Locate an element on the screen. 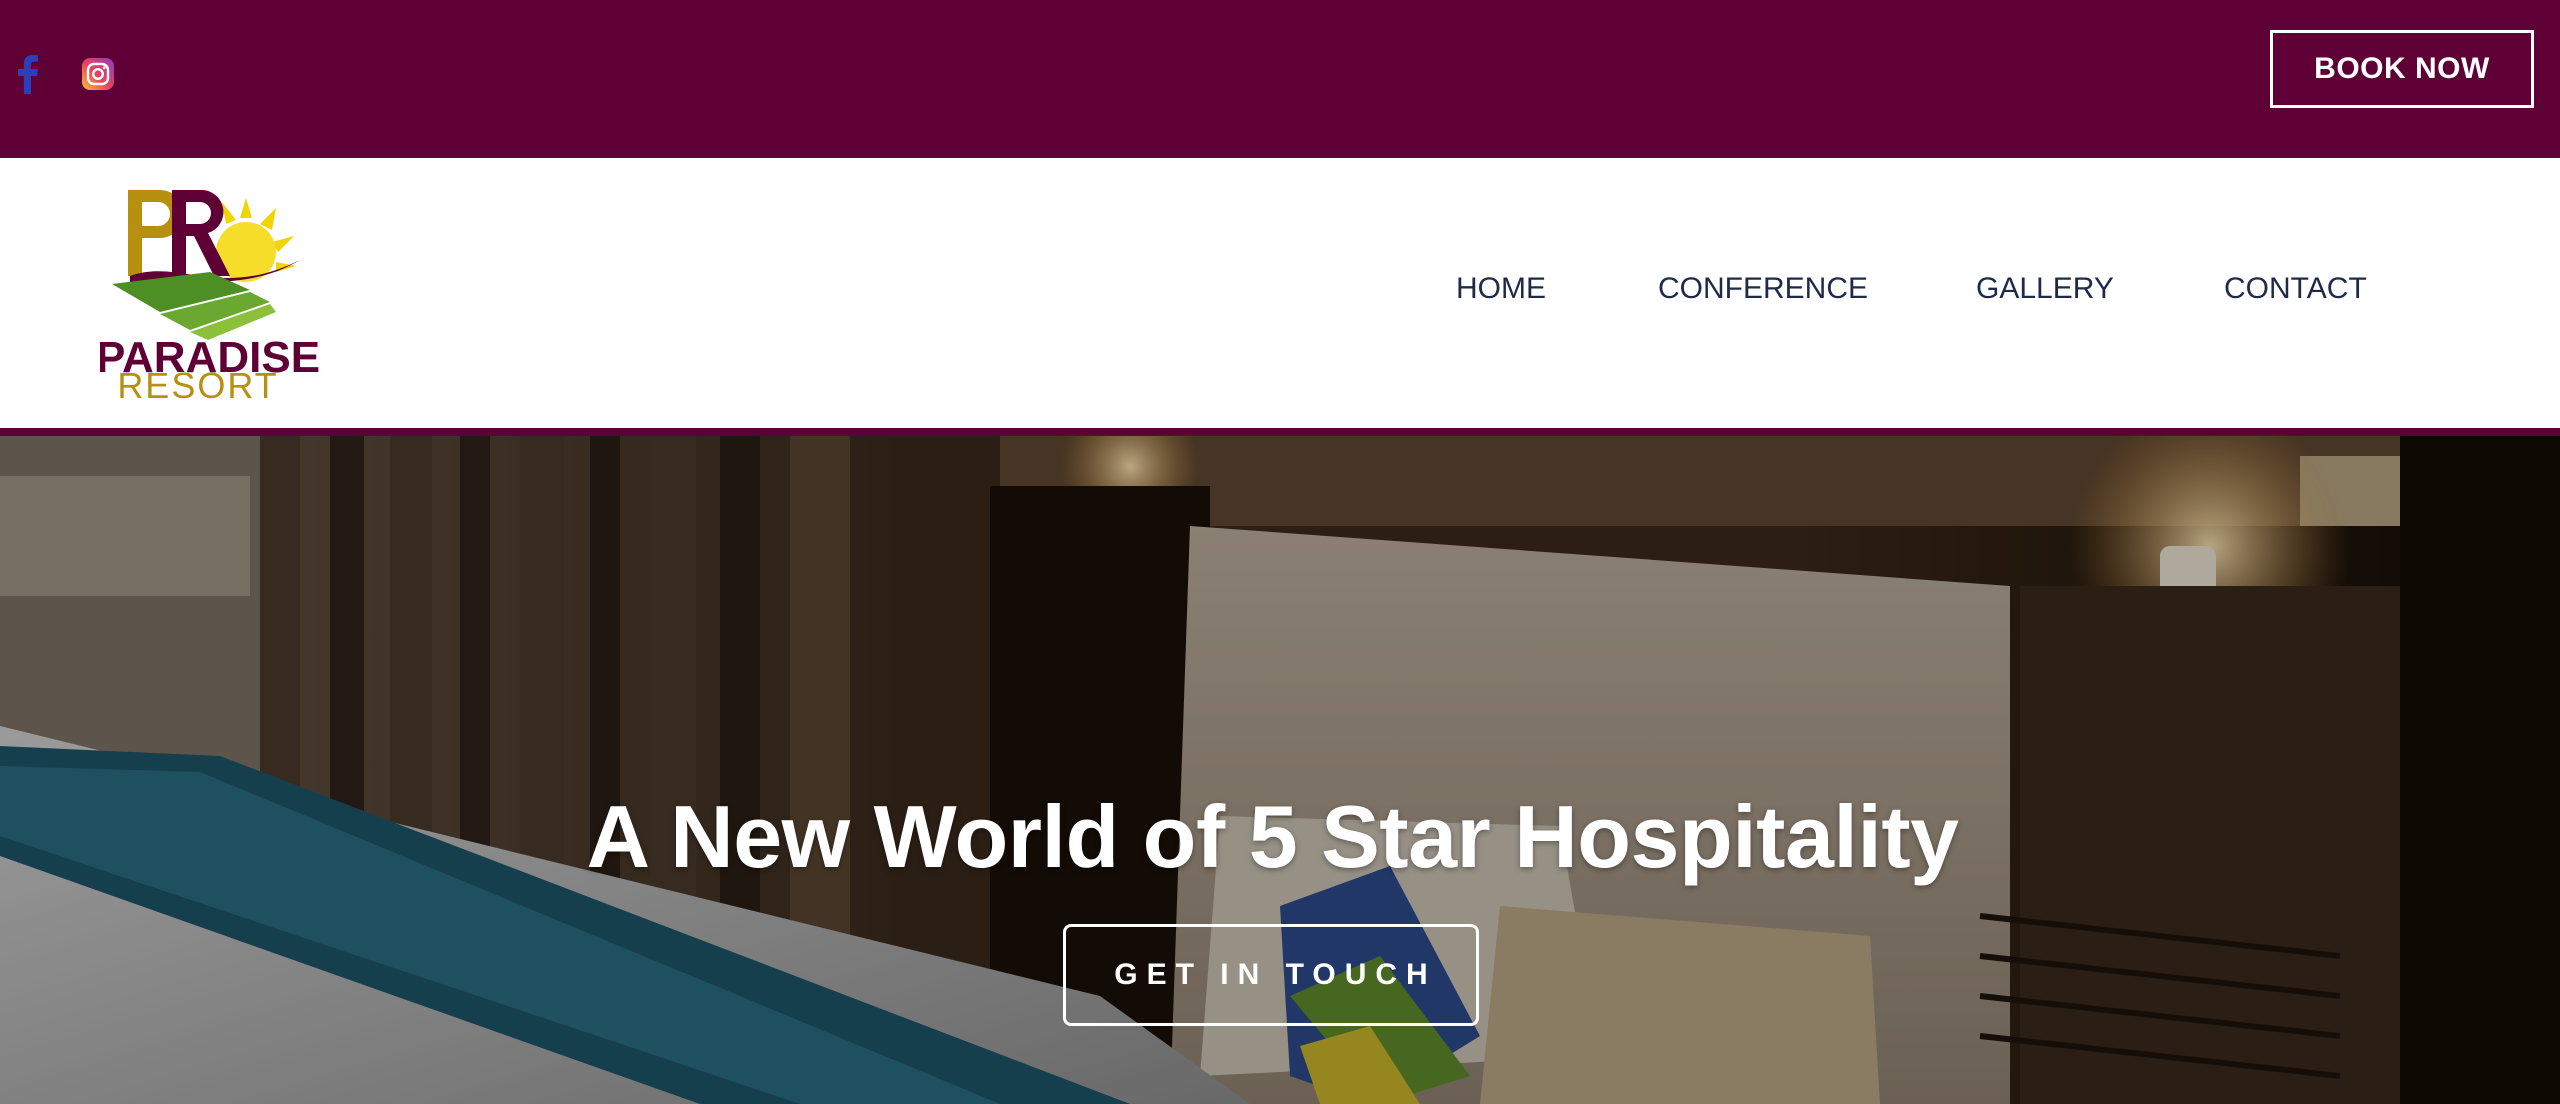  instagram-icon is located at coordinates (98, 76).